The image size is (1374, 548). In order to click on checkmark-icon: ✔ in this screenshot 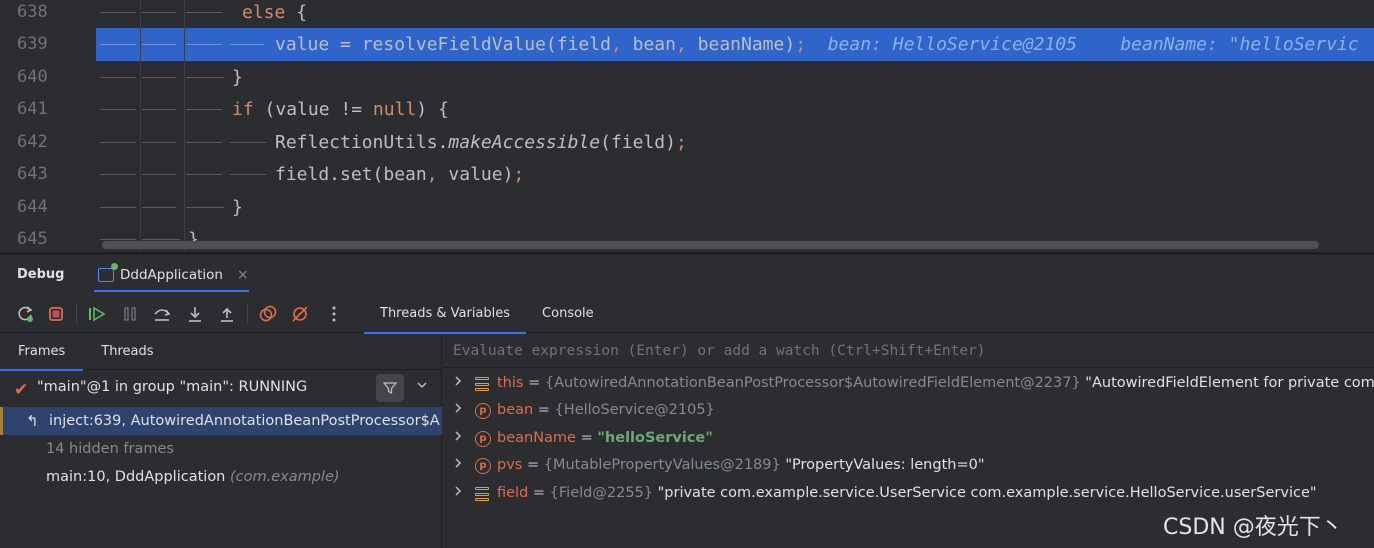, I will do `click(21, 390)`.